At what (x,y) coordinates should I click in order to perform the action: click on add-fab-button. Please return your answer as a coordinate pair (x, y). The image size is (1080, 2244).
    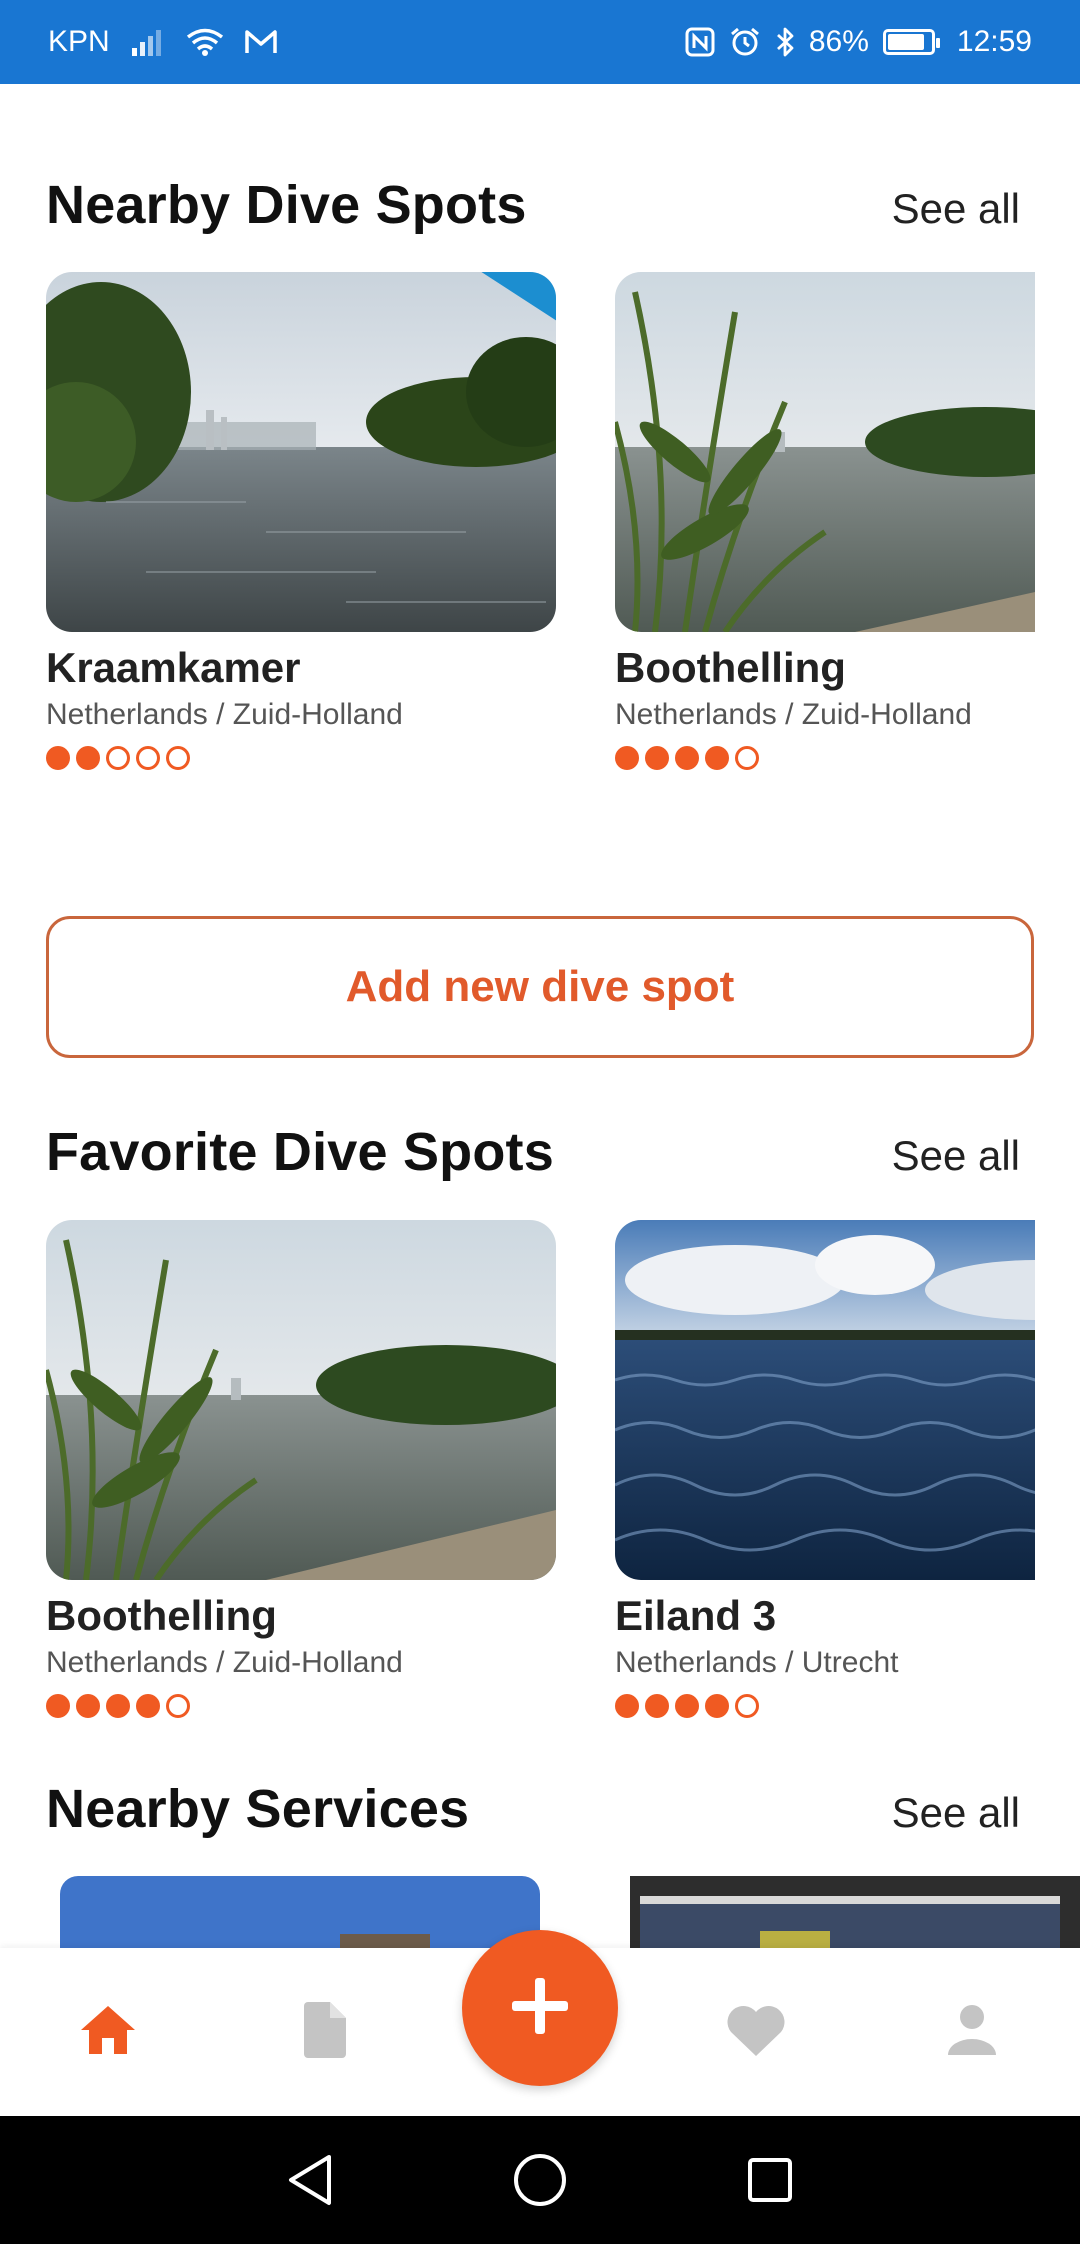
    Looking at the image, I should click on (540, 2008).